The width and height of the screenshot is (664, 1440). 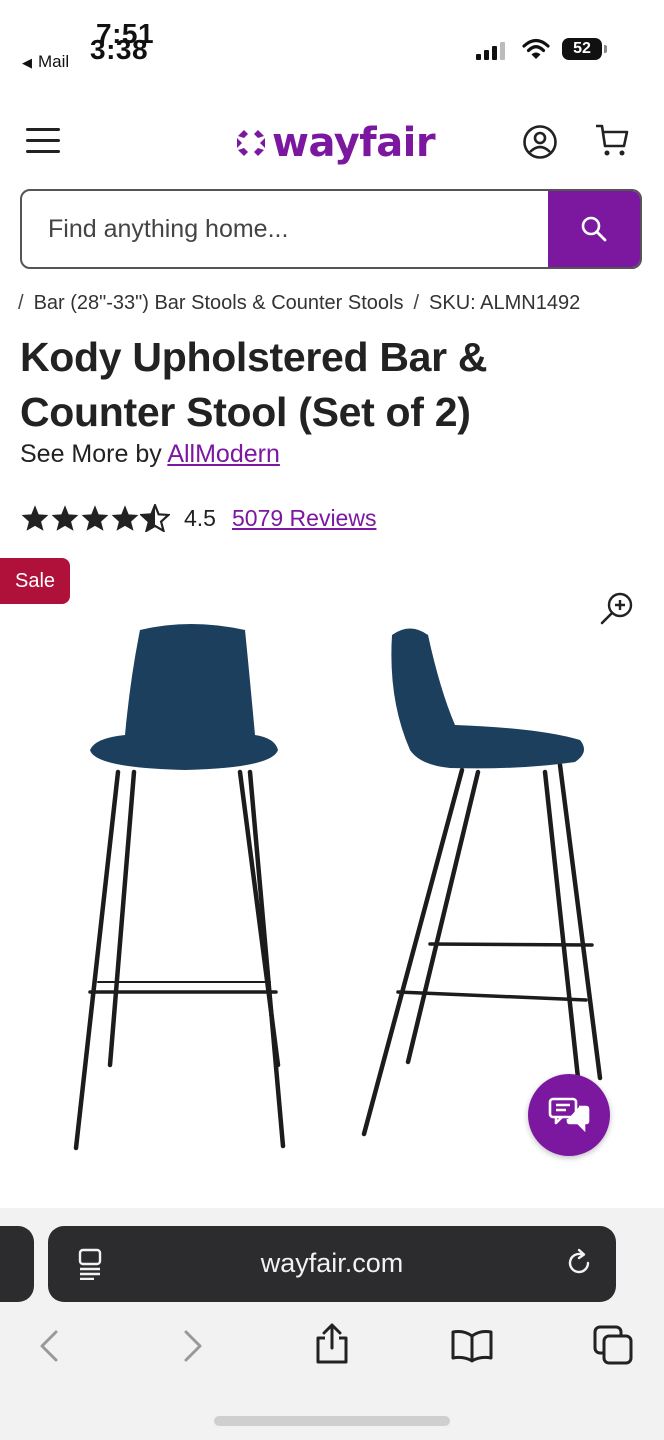 I want to click on search-input, so click(x=287, y=229).